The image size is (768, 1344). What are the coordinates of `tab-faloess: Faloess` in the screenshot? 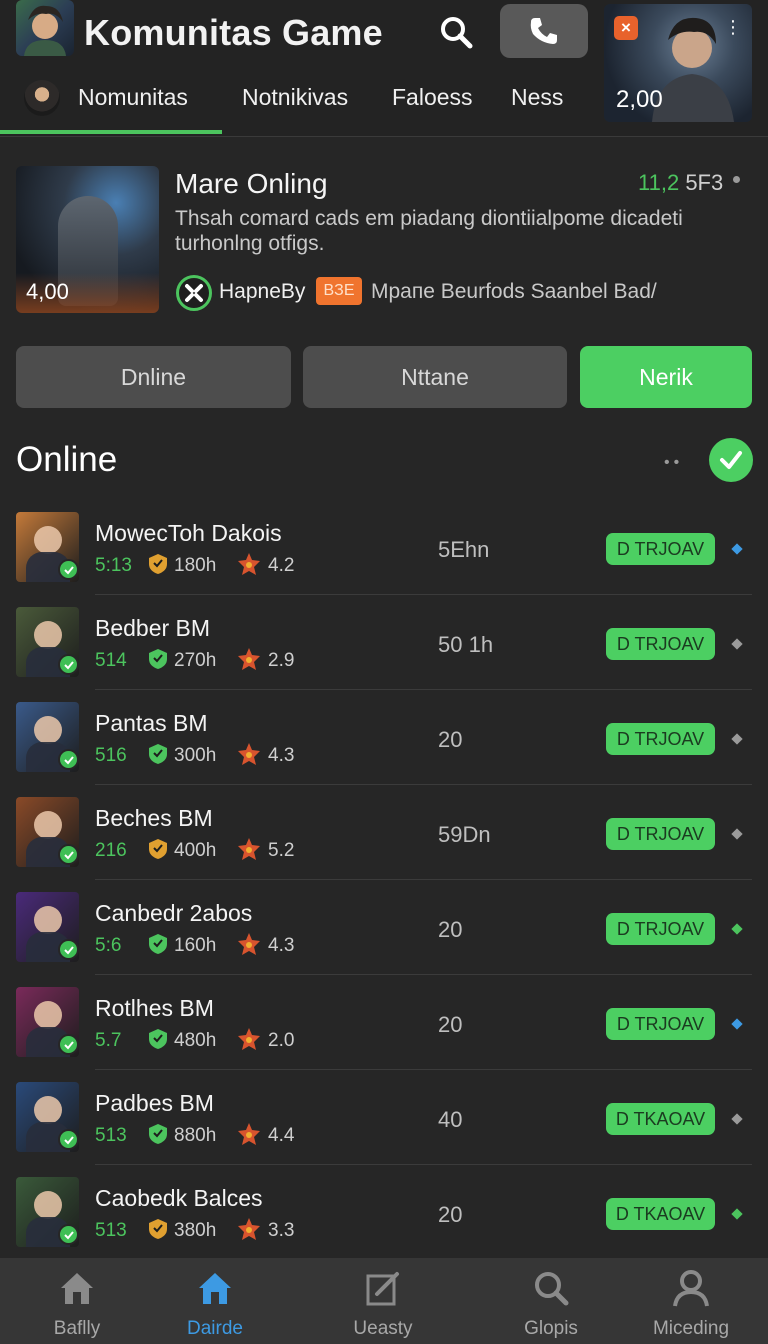 It's located at (432, 97).